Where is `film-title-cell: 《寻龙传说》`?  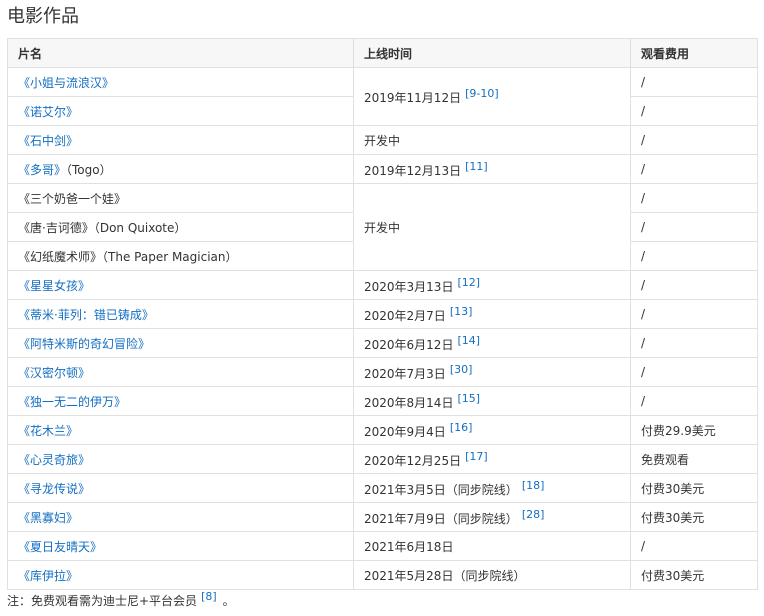
film-title-cell: 《寻龙传说》 is located at coordinates (180, 488).